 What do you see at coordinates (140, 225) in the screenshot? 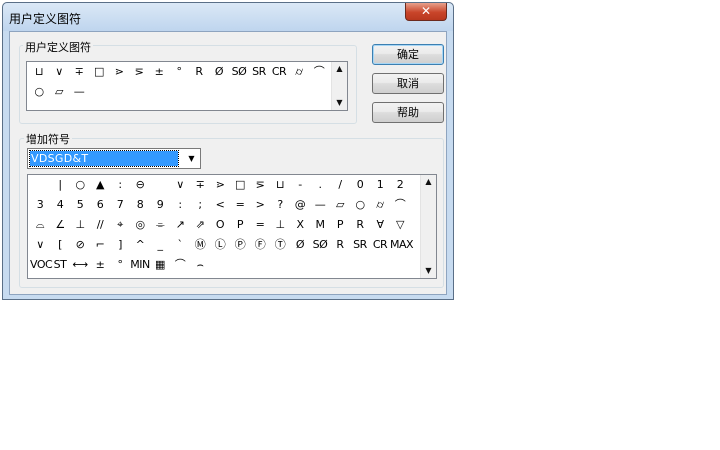
I see `symbol-cell: ◎` at bounding box center [140, 225].